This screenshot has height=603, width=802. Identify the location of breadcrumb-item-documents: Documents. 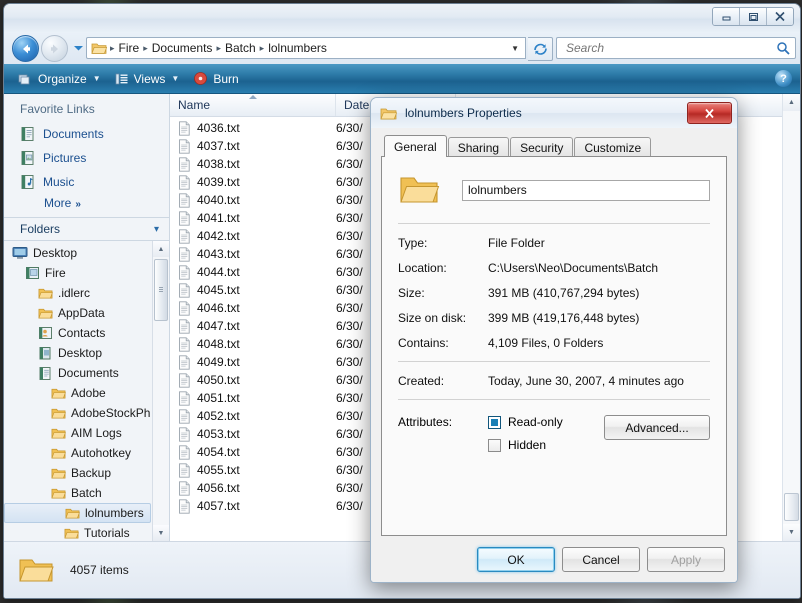
(182, 48).